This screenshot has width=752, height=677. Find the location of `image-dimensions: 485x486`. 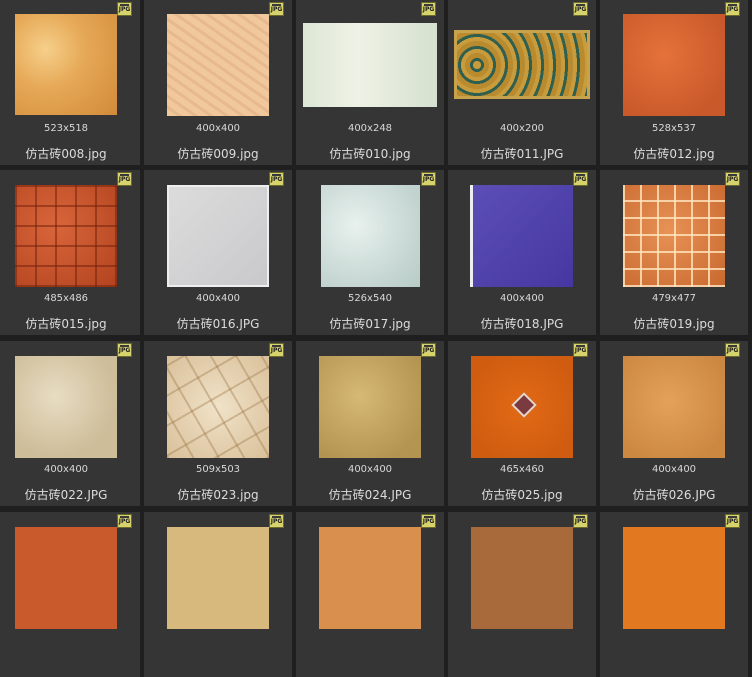

image-dimensions: 485x486 is located at coordinates (66, 298).